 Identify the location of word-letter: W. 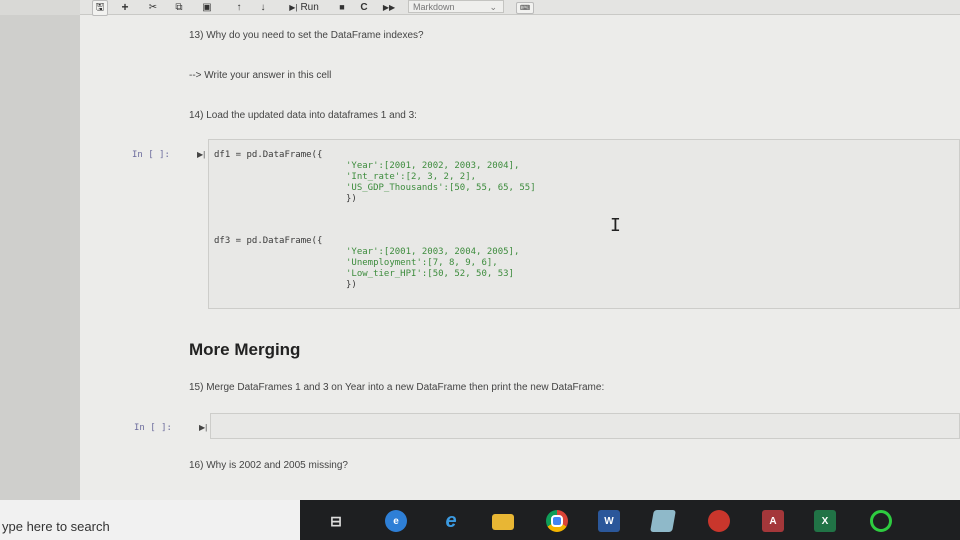
(609, 521).